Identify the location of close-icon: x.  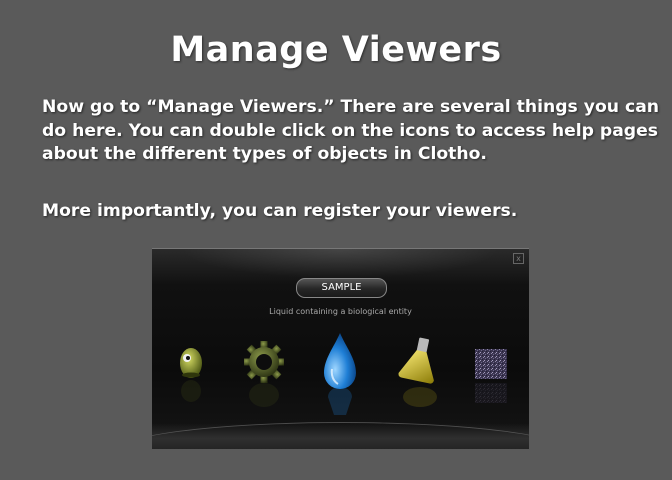
(518, 258).